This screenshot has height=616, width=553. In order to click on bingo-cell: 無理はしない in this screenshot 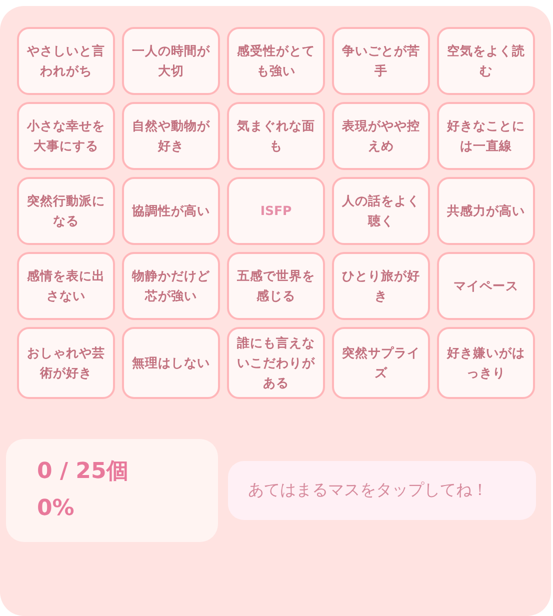, I will do `click(171, 363)`.